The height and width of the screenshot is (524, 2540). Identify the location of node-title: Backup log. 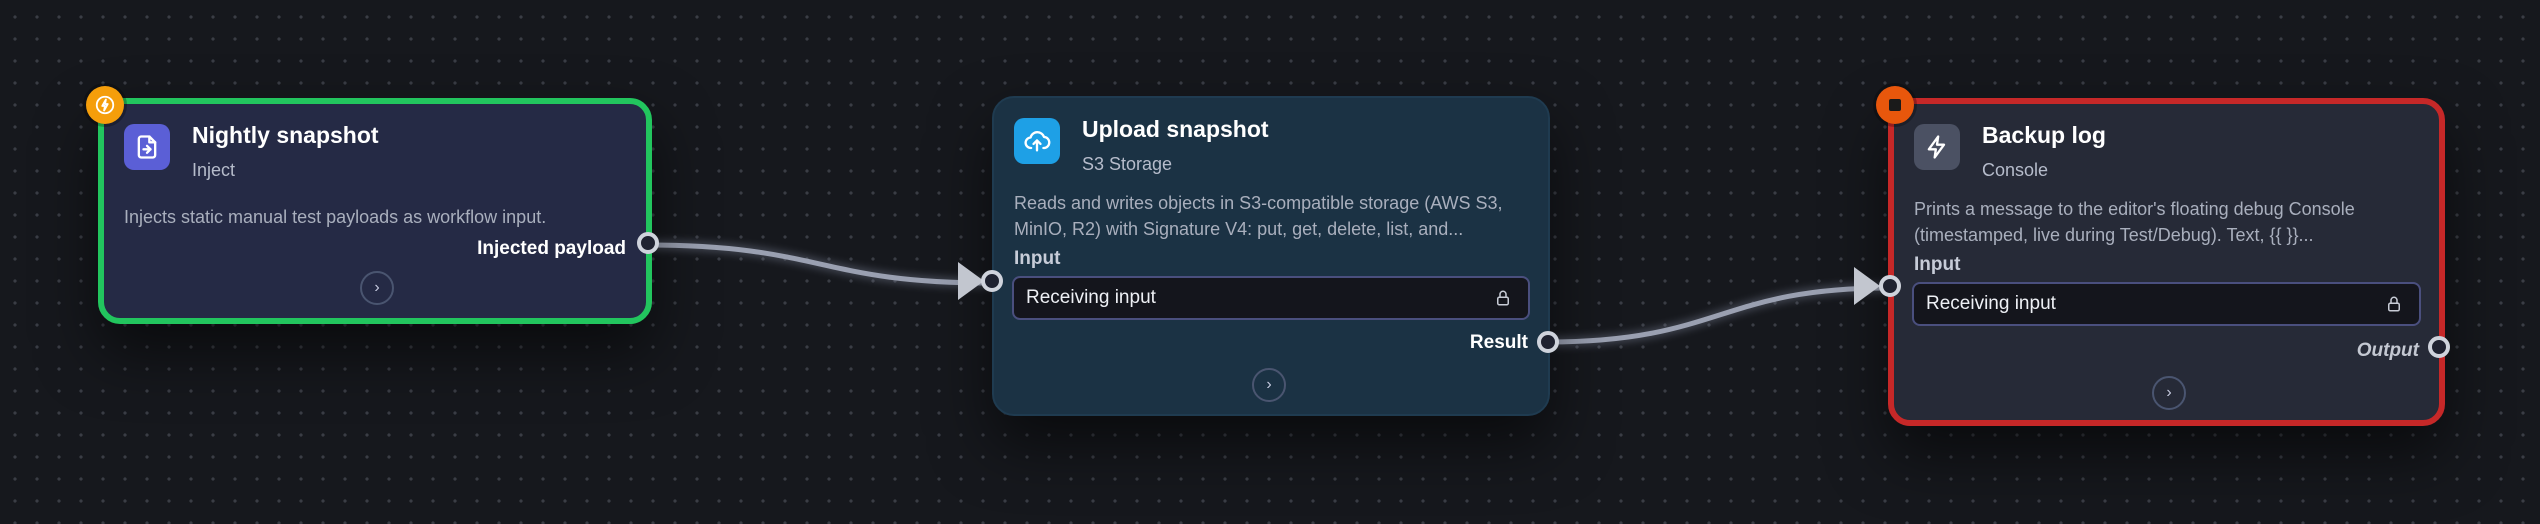
(2044, 135).